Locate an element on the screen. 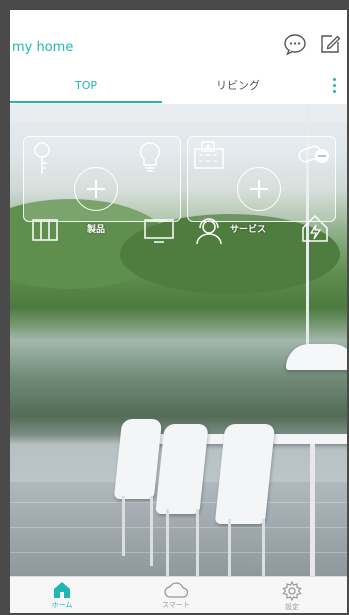  edit-icon is located at coordinates (330, 44).